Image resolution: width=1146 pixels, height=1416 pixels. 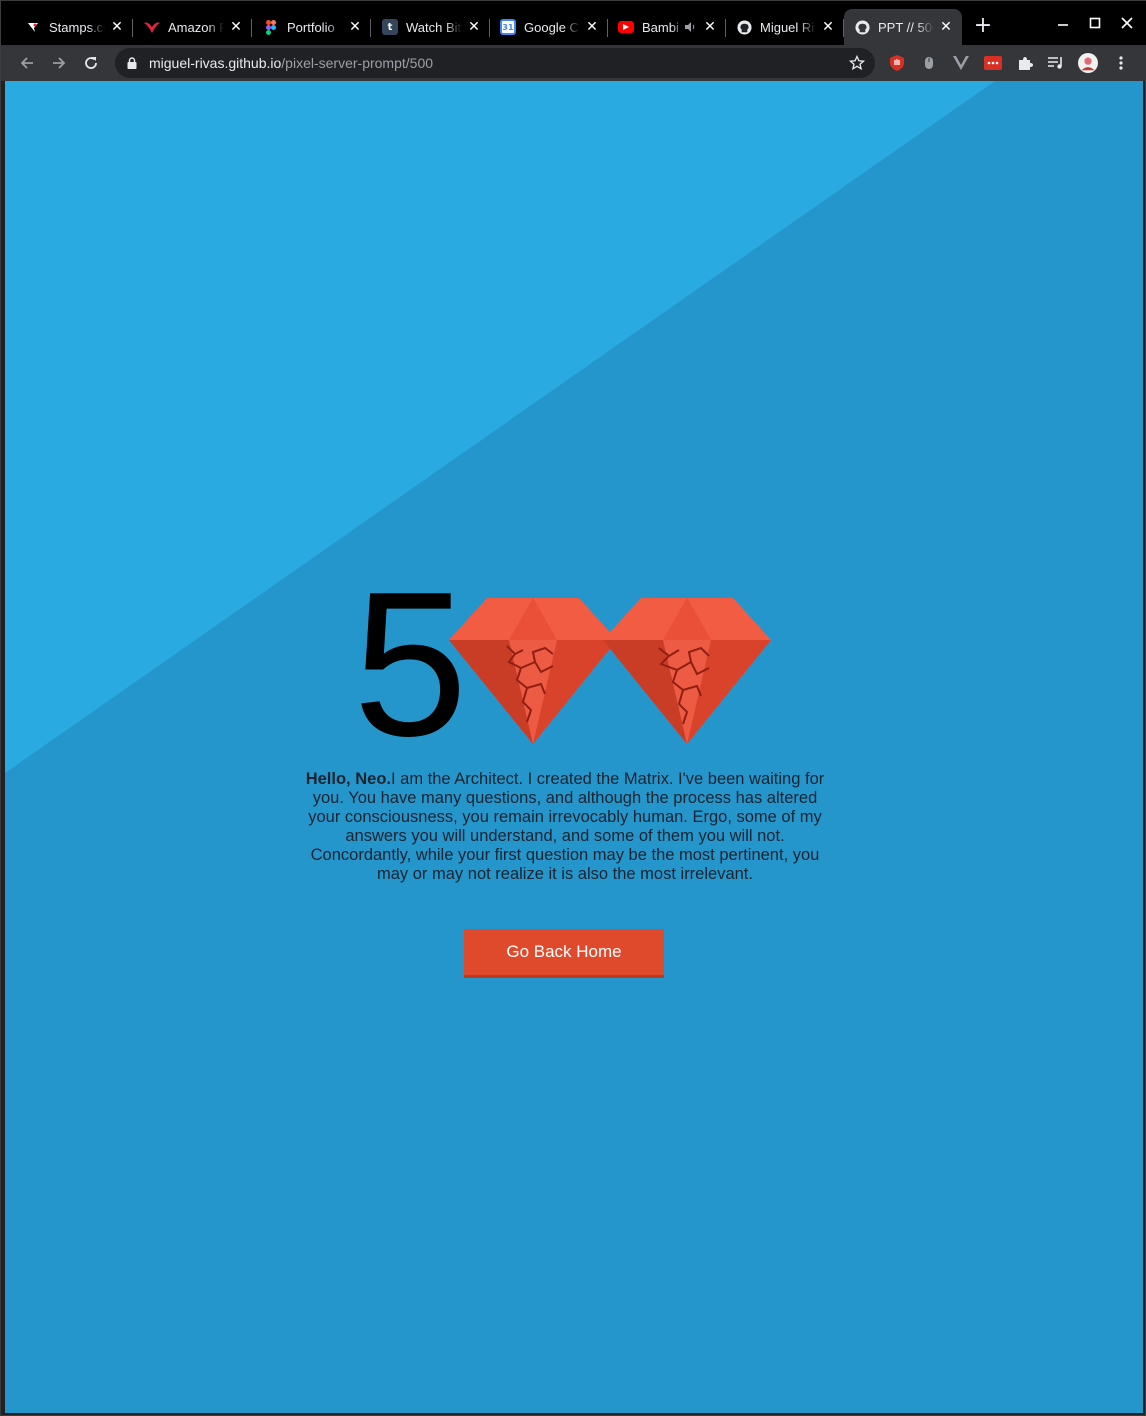 What do you see at coordinates (434, 27) in the screenshot?
I see `tab-title: Watch Bit` at bounding box center [434, 27].